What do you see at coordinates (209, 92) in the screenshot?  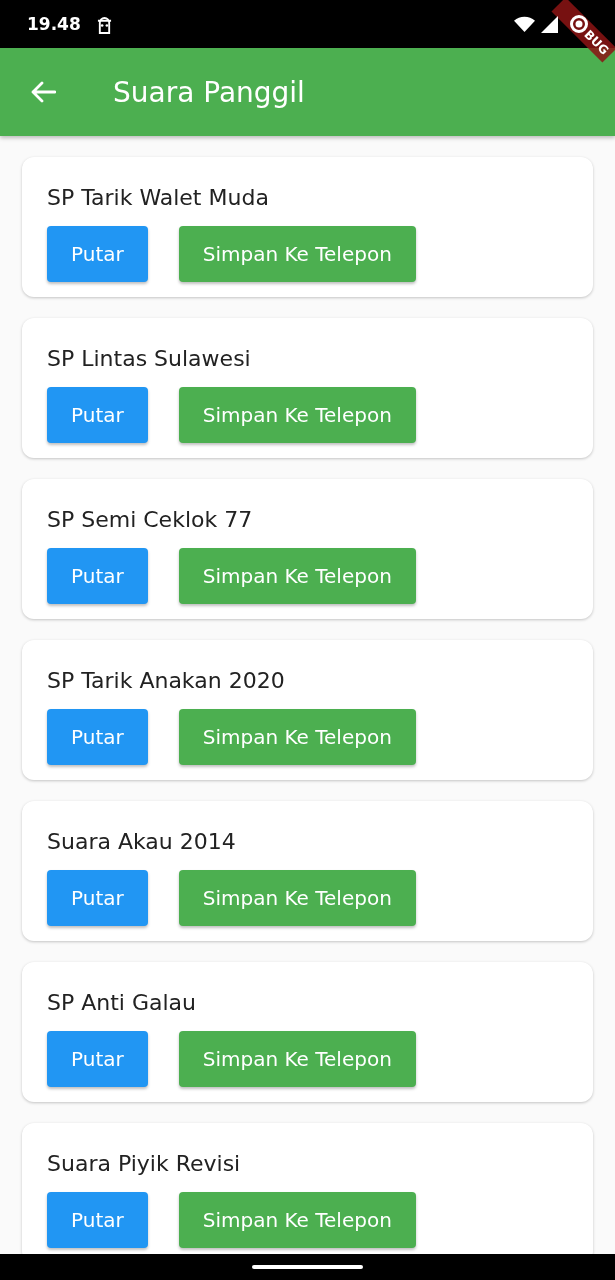 I see `app-bar-title: Suara Panggil` at bounding box center [209, 92].